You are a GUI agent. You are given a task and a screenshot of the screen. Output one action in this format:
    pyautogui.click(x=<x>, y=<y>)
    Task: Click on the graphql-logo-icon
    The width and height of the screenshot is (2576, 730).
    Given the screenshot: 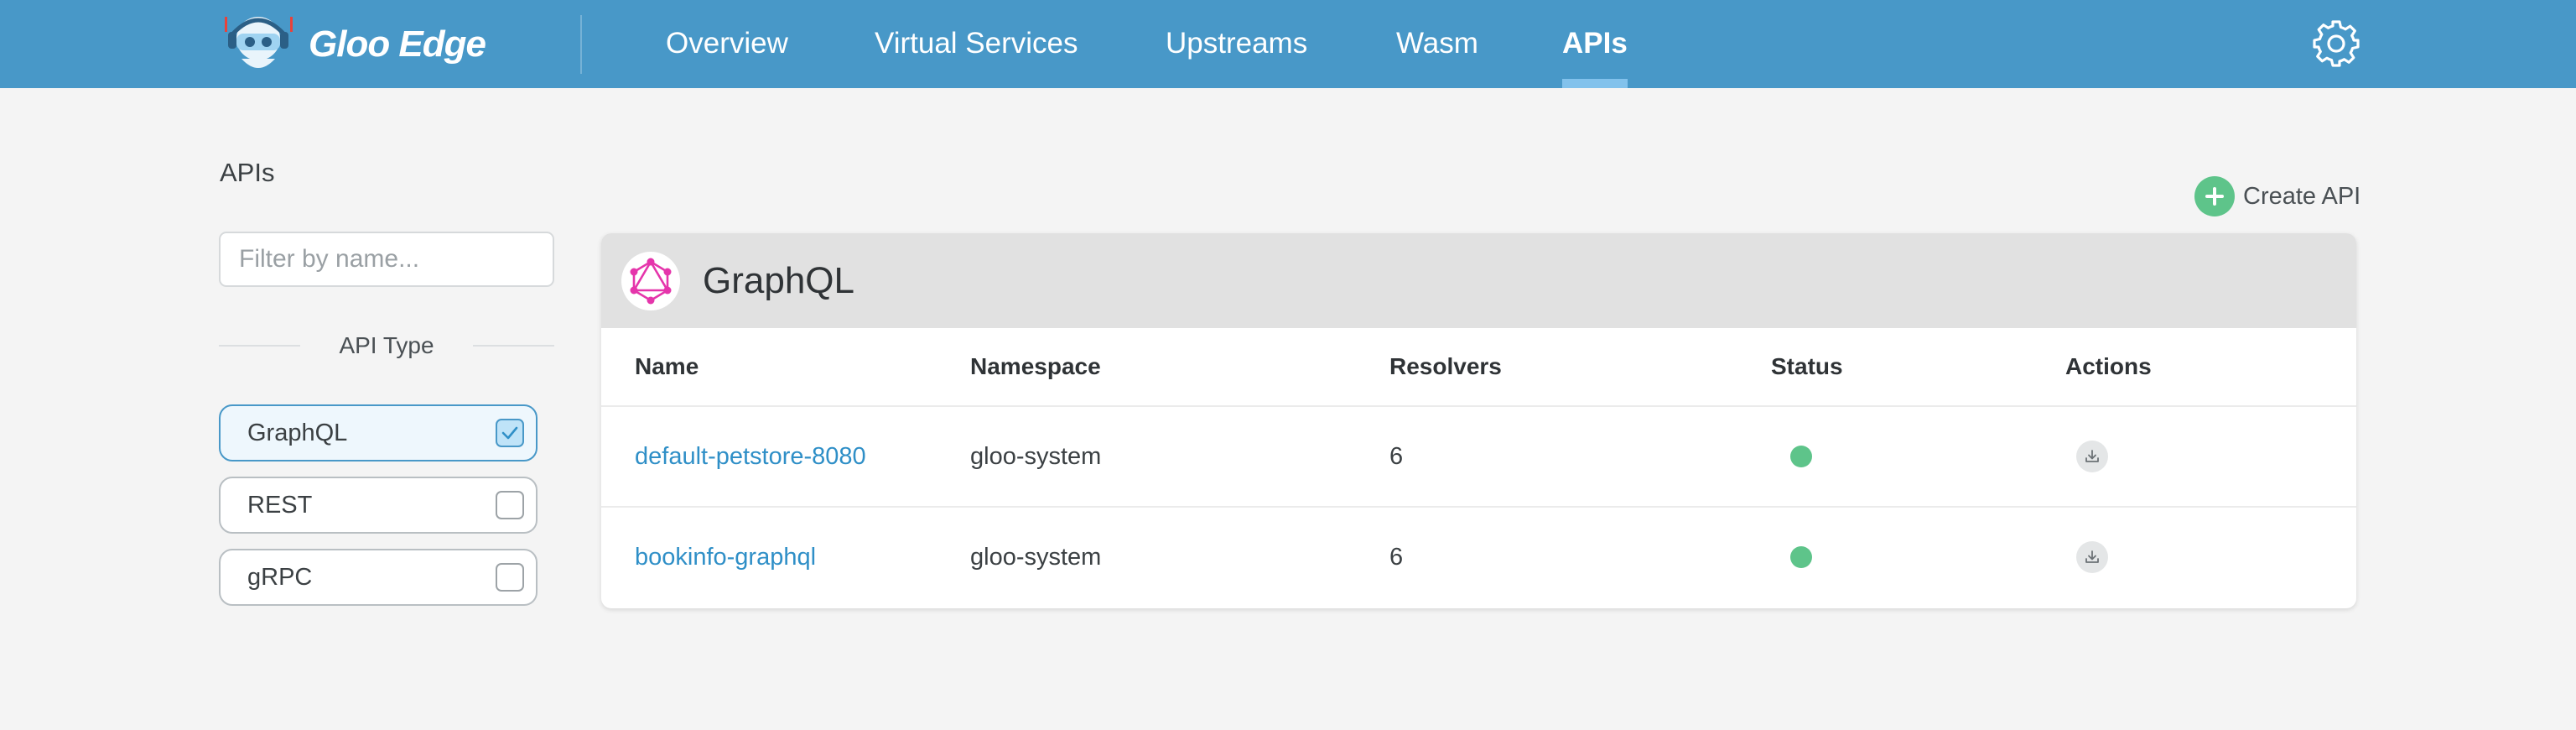 What is the action you would take?
    pyautogui.click(x=651, y=281)
    